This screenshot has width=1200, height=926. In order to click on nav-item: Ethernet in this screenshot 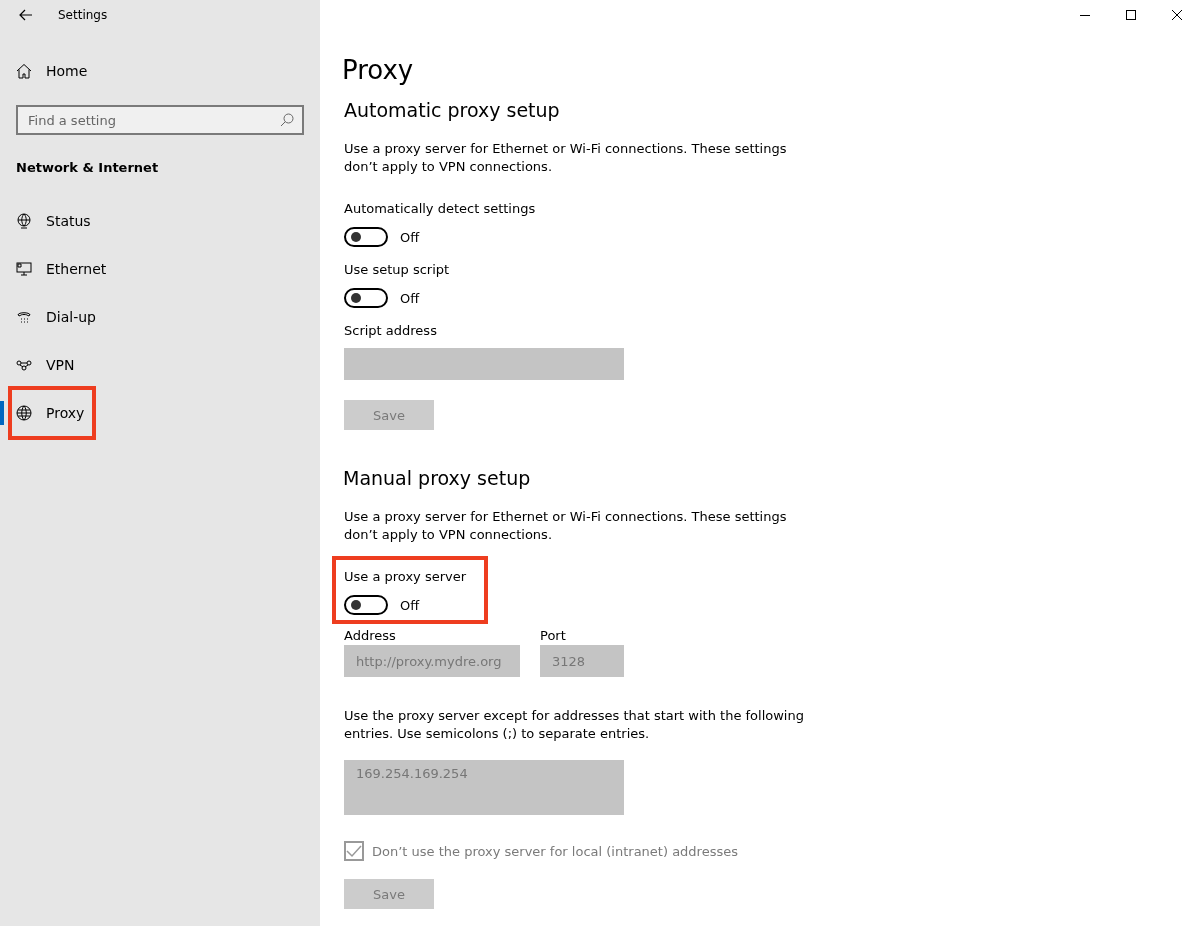, I will do `click(61, 269)`.